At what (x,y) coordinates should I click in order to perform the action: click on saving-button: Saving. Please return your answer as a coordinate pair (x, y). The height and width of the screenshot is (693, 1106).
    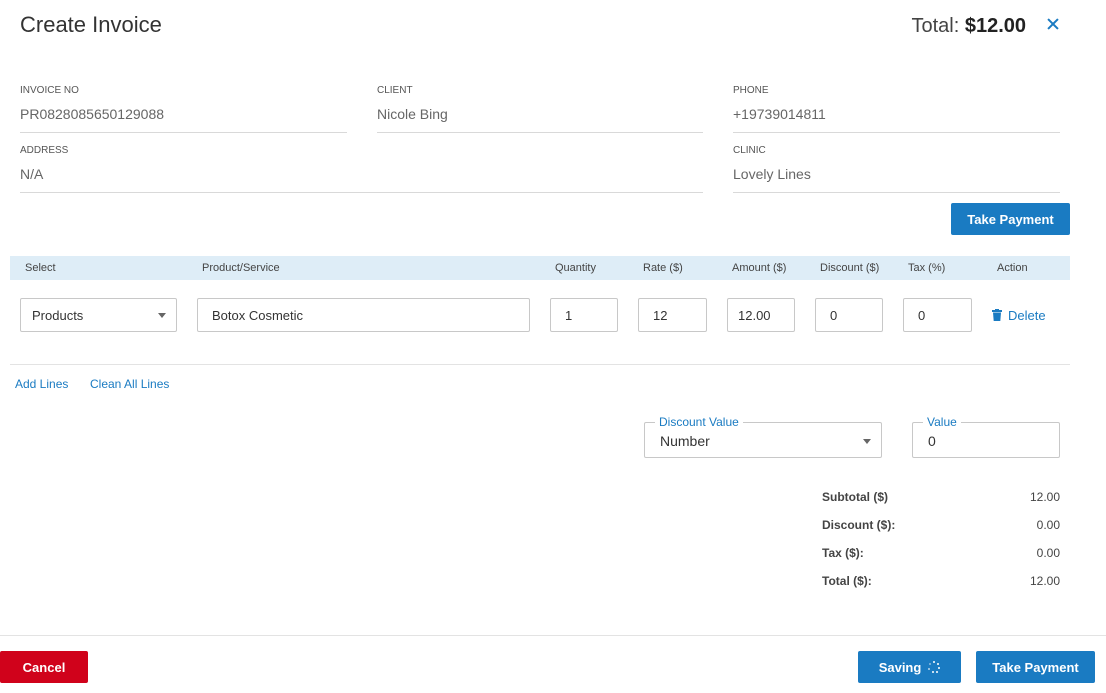
    Looking at the image, I should click on (909, 667).